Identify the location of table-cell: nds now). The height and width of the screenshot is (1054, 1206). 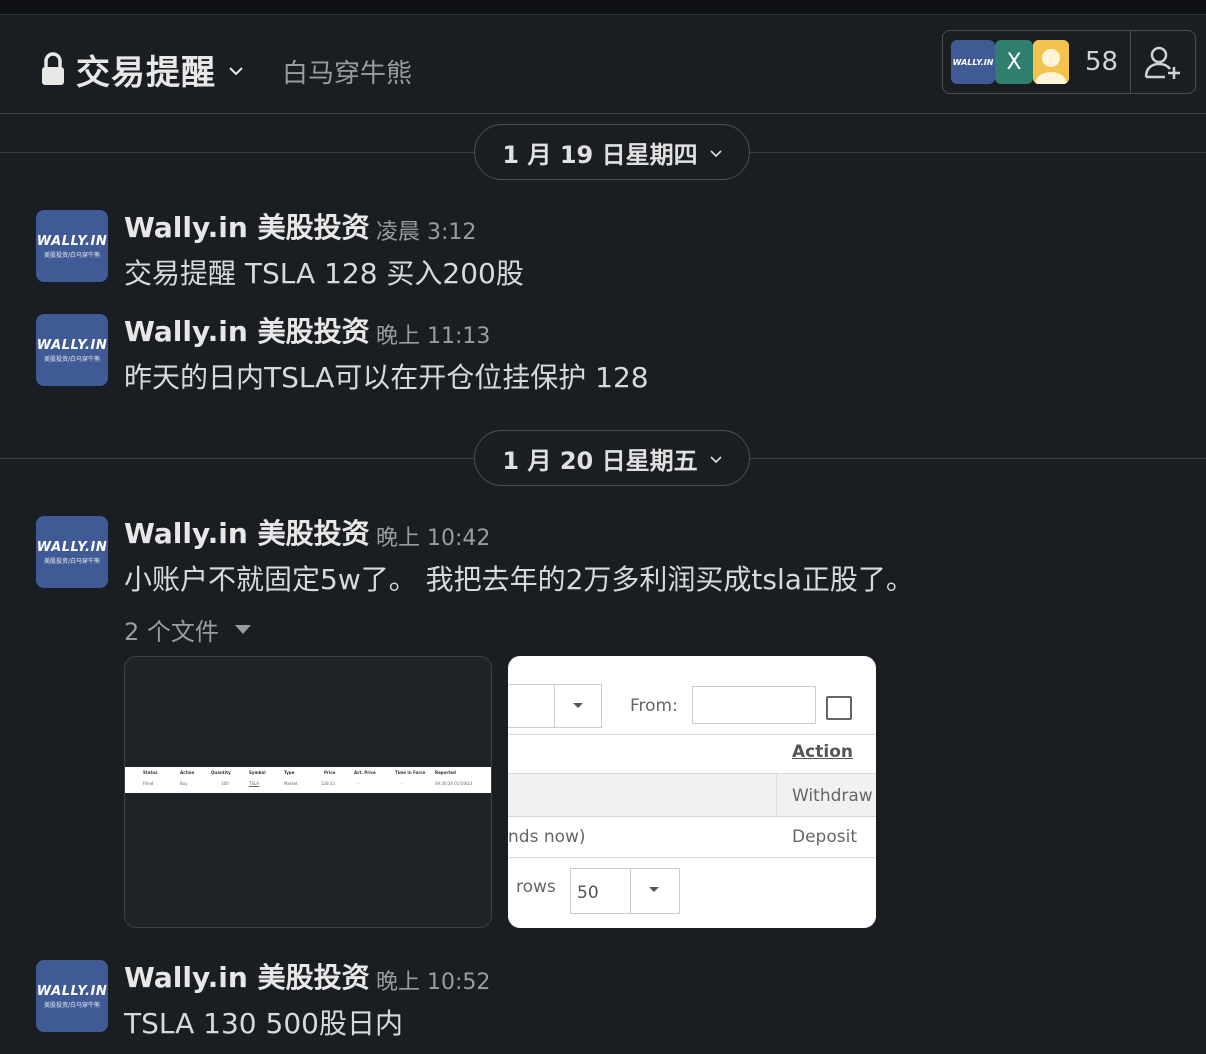
(547, 837).